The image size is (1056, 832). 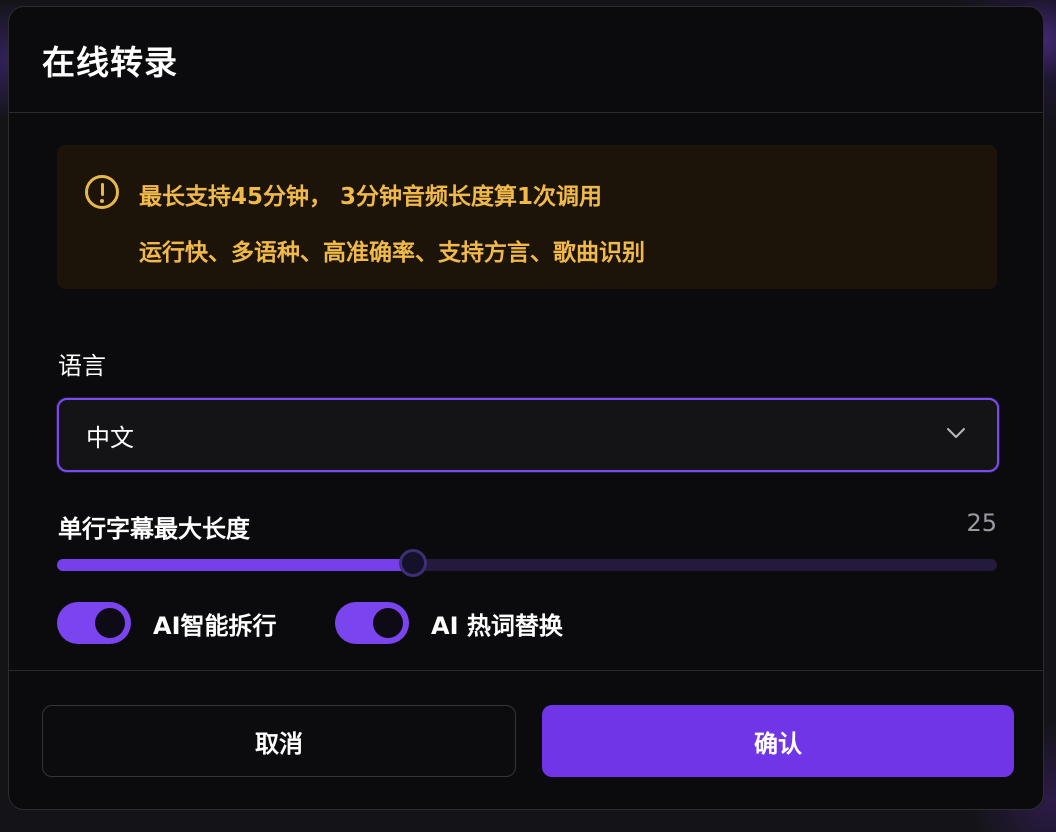 I want to click on max-length-value: 25, so click(x=981, y=523).